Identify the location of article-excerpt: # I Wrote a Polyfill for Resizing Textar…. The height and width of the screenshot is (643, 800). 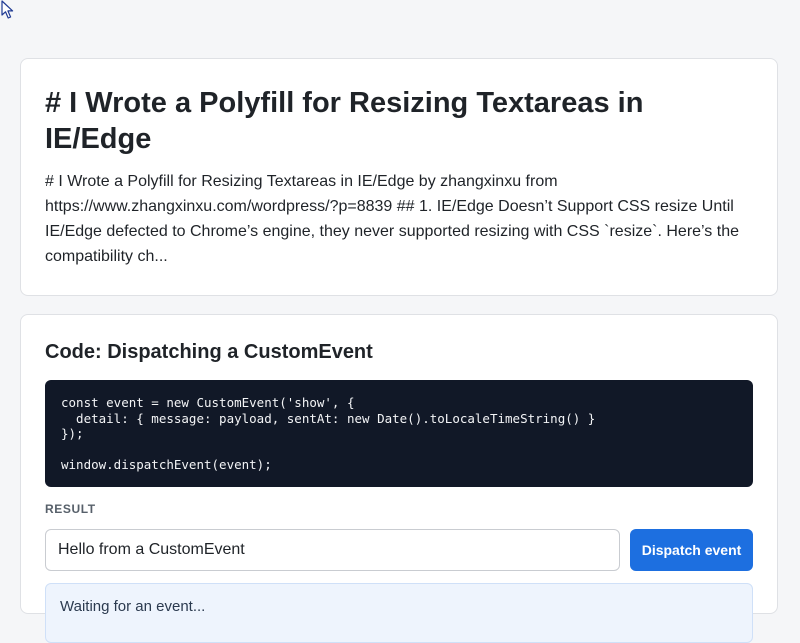
(392, 219).